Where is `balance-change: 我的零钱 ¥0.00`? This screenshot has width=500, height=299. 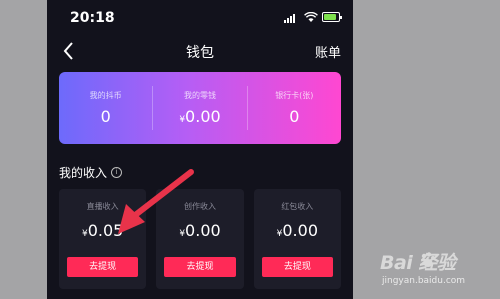
balance-change: 我的零钱 ¥0.00 is located at coordinates (199, 108).